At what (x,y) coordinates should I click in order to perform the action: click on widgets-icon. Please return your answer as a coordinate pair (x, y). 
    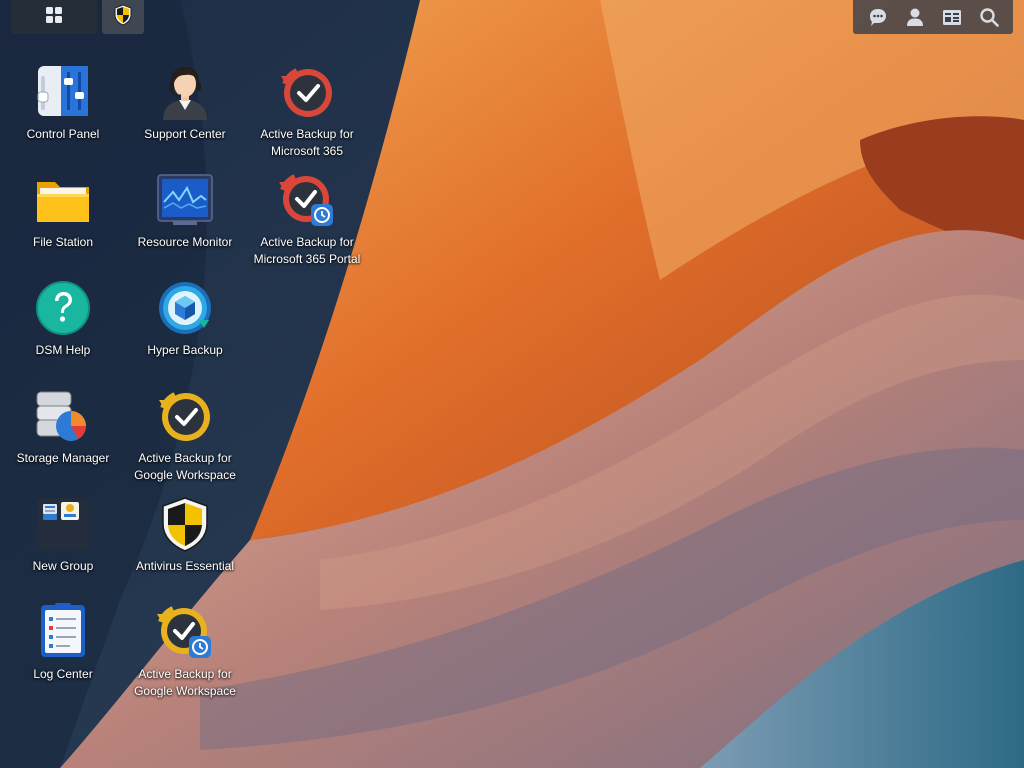
    Looking at the image, I should click on (952, 17).